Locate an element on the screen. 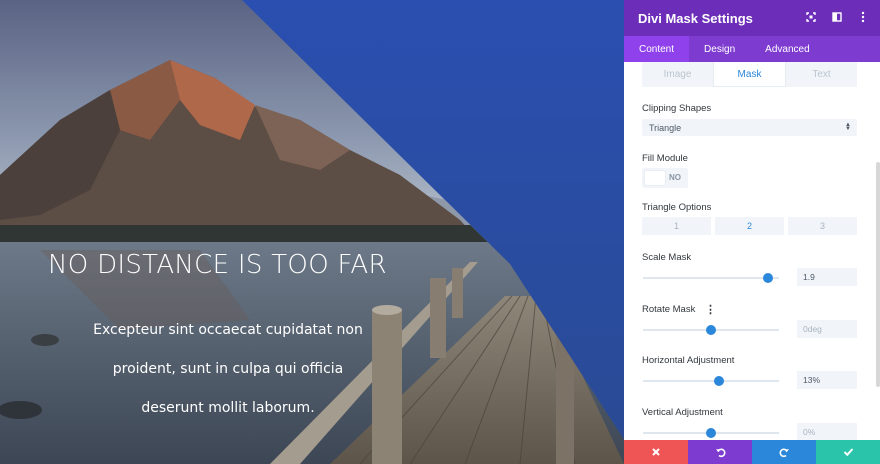 Image resolution: width=880 pixels, height=464 pixels. fill-module-toggle: NO is located at coordinates (665, 178).